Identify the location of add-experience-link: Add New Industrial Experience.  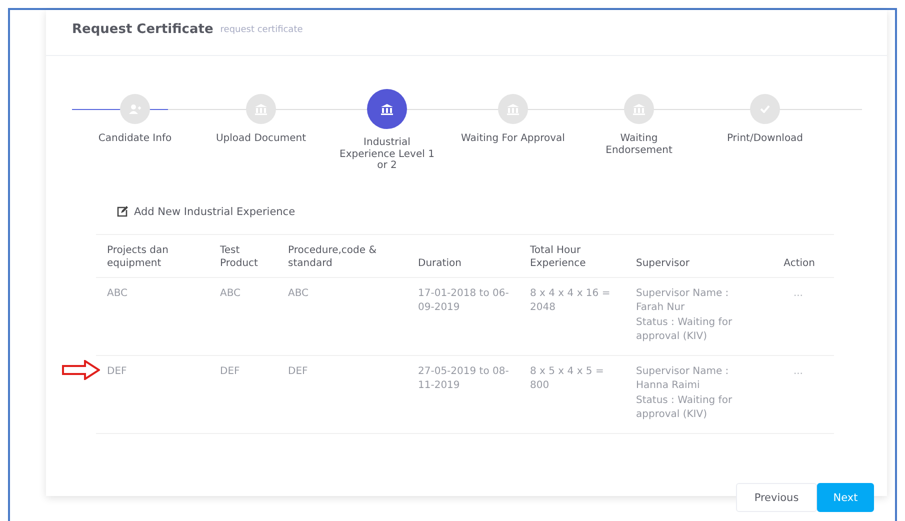
(206, 212).